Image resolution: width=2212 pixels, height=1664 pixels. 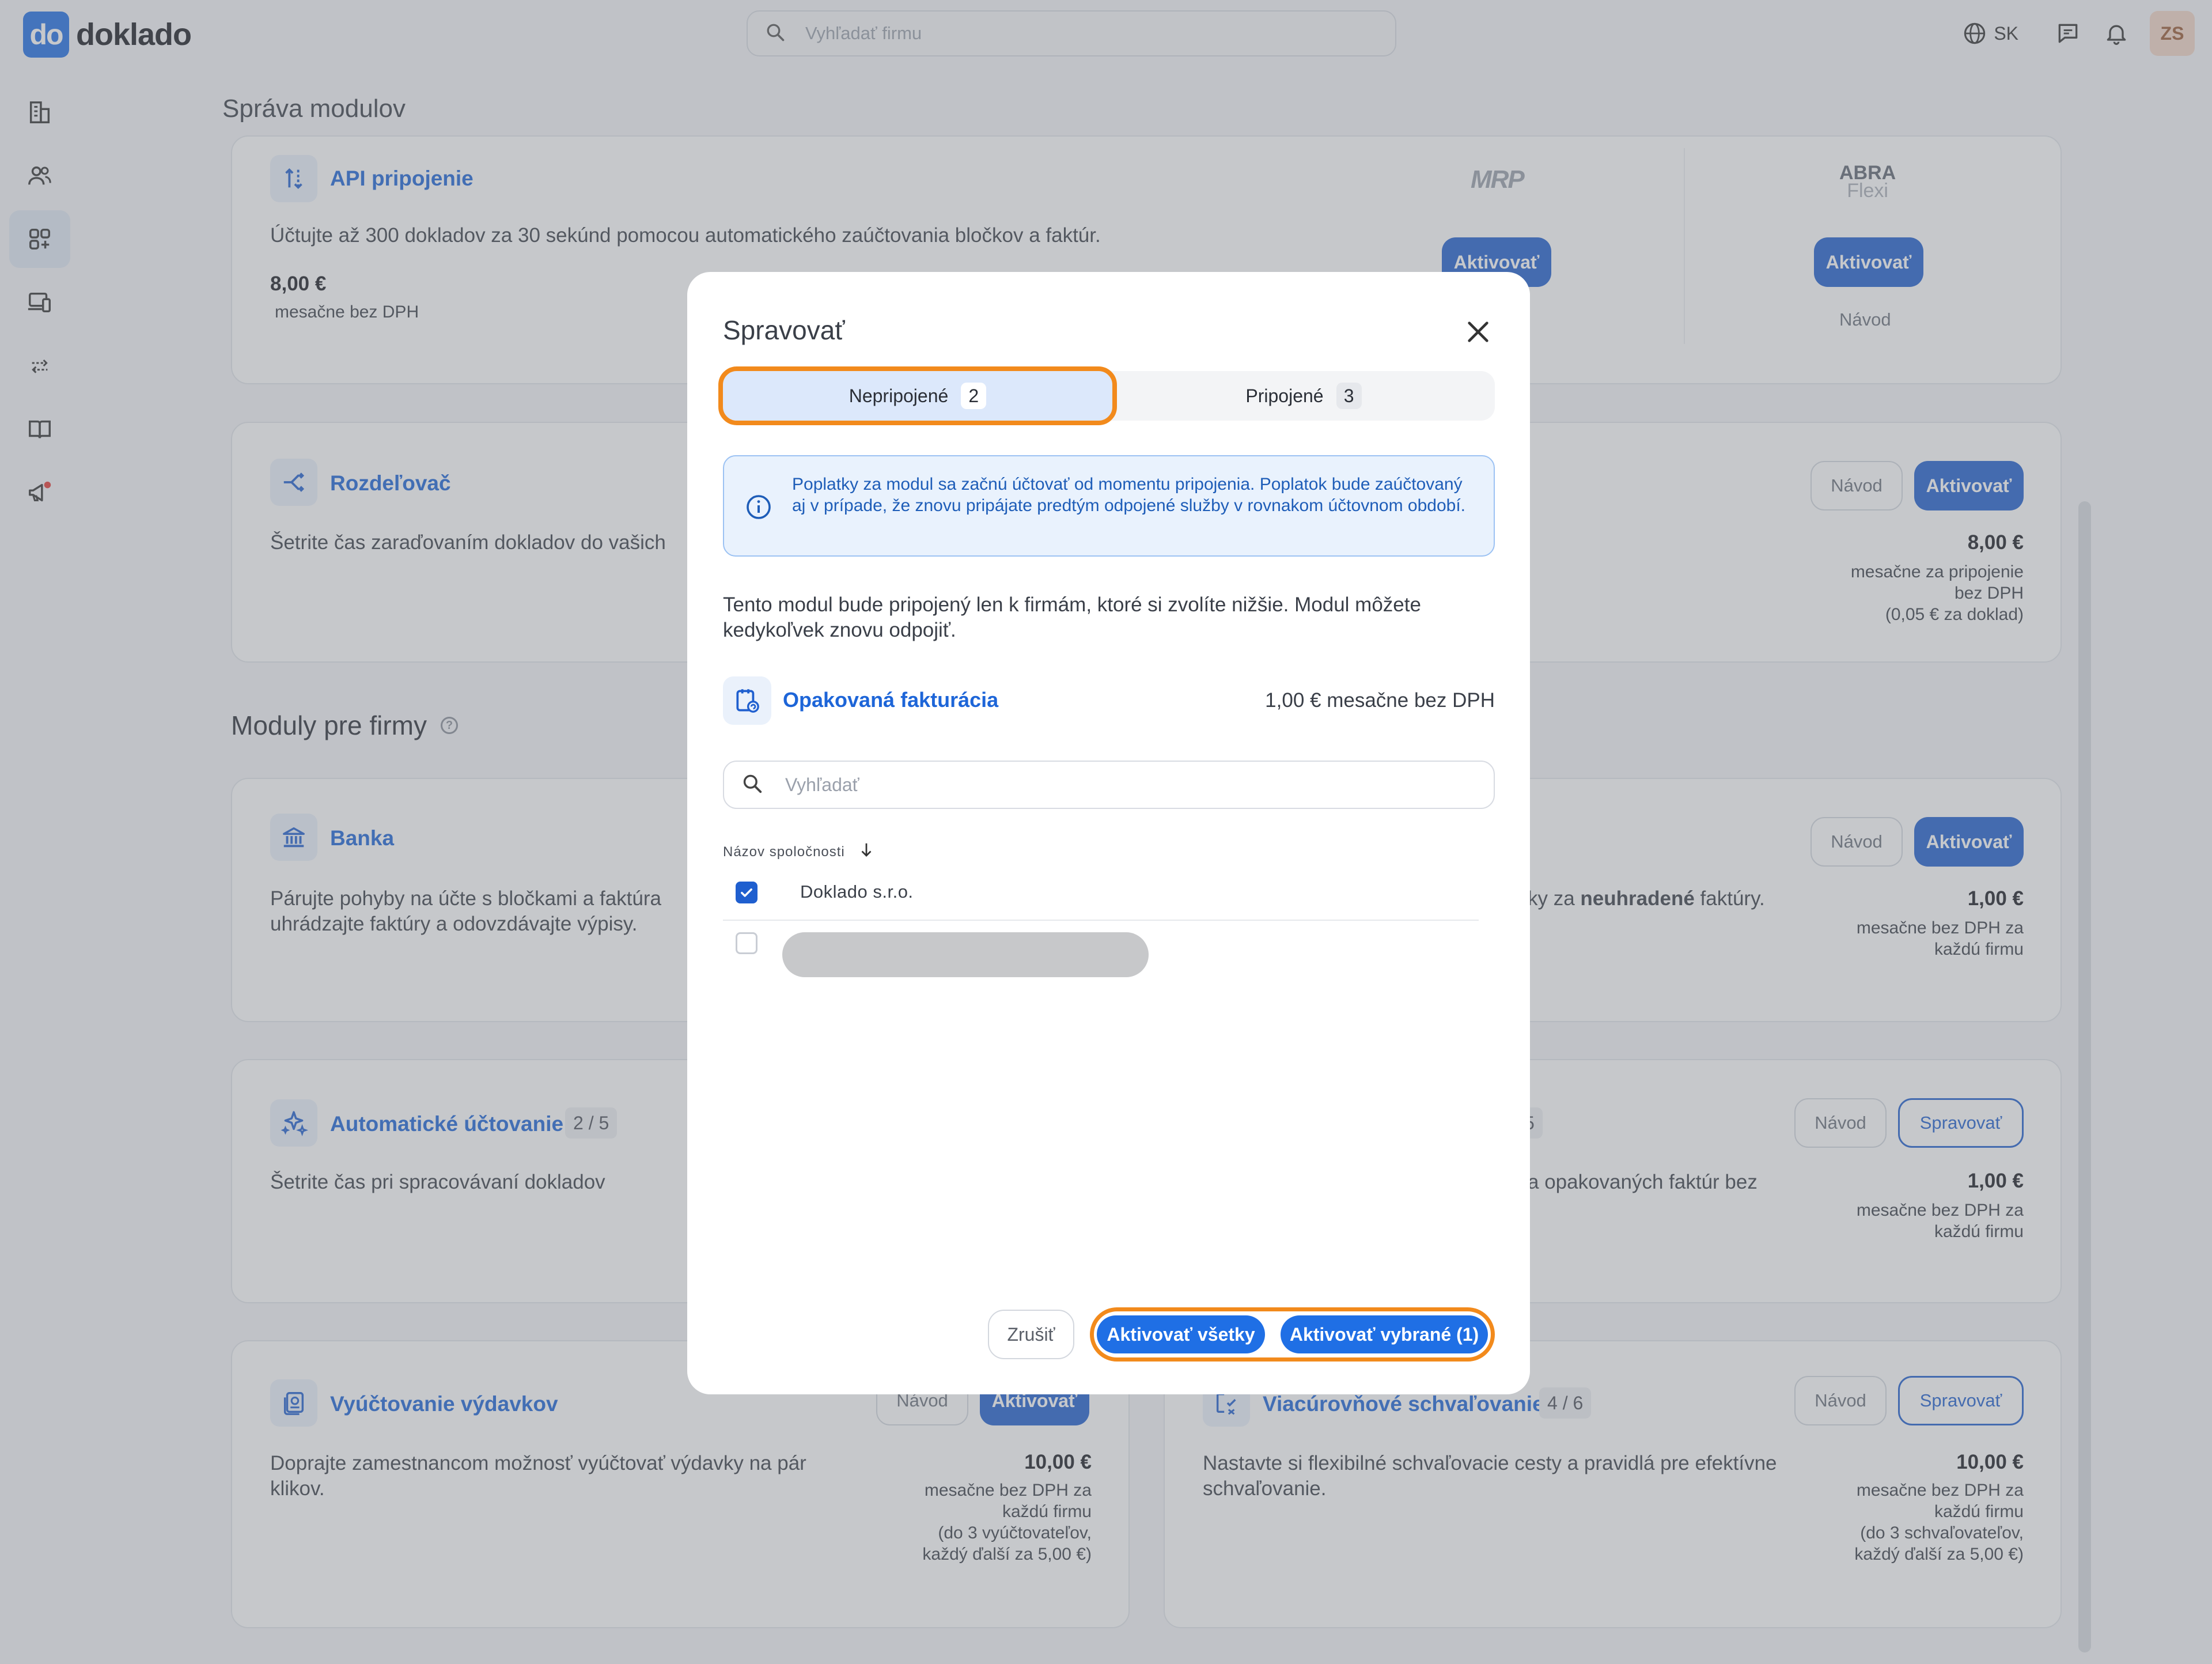 I want to click on close-icon, so click(x=1478, y=332).